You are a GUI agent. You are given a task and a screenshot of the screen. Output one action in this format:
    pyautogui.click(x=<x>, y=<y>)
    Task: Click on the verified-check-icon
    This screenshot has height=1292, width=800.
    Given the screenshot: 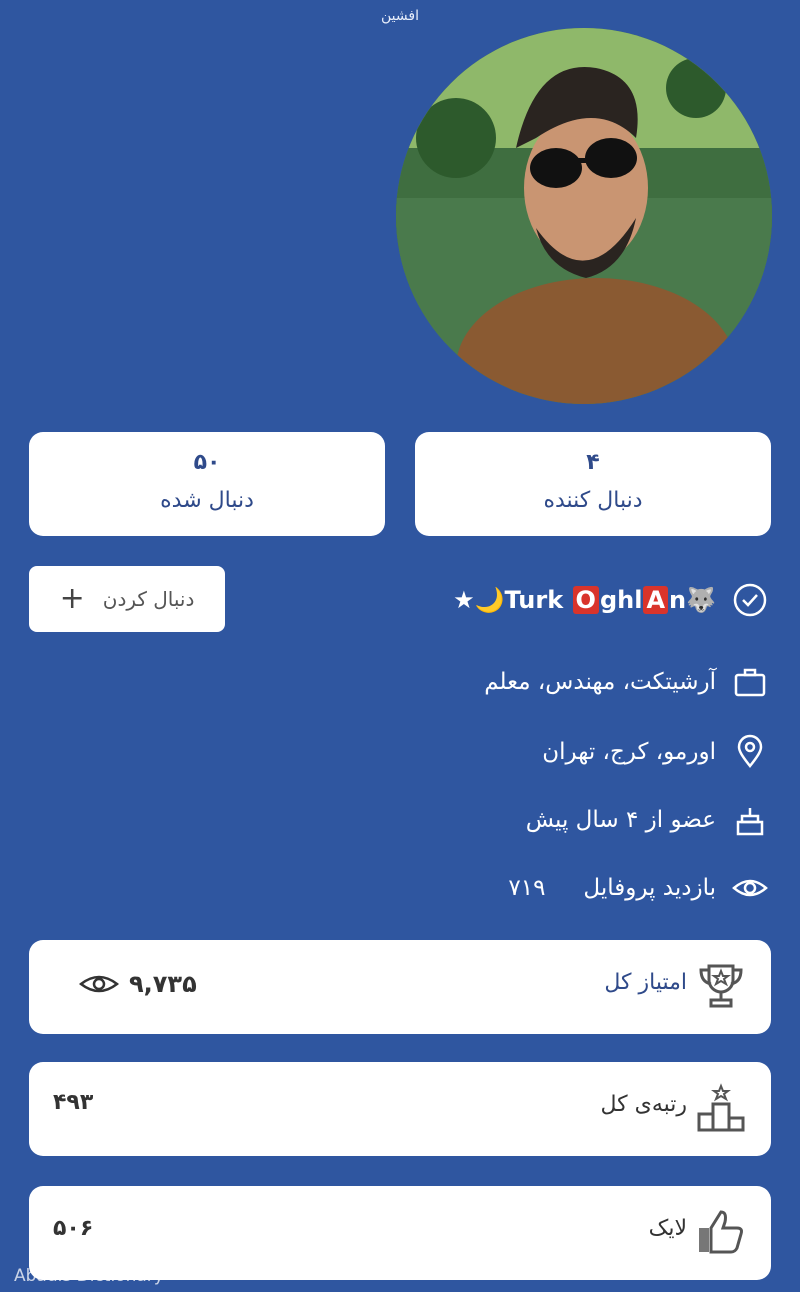 What is the action you would take?
    pyautogui.click(x=750, y=600)
    